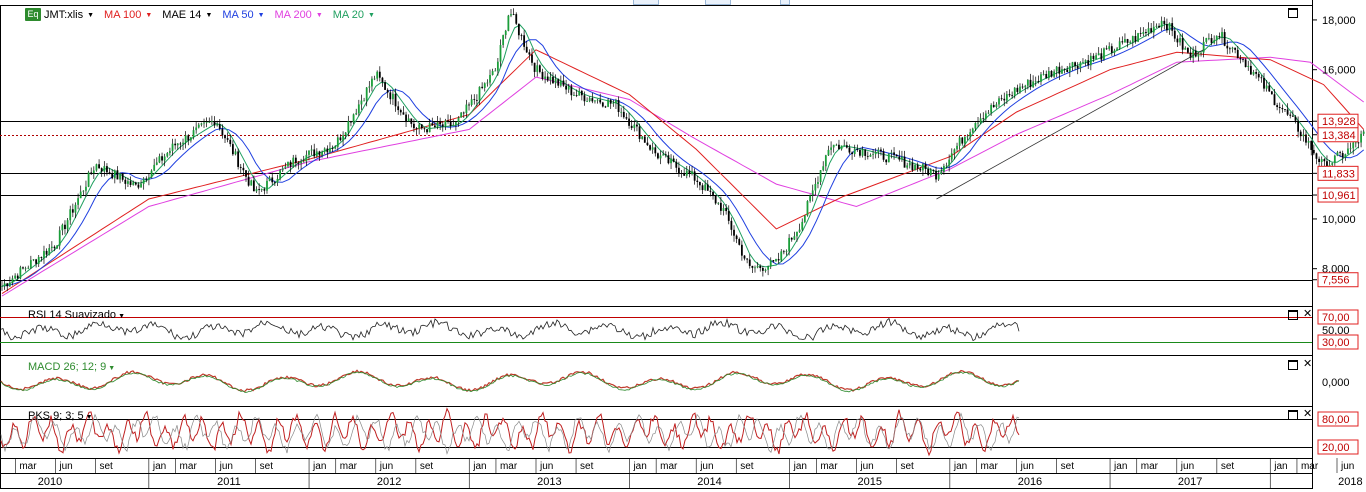 The image size is (1366, 492). I want to click on price-tick-label: 16,000, so click(1339, 71).